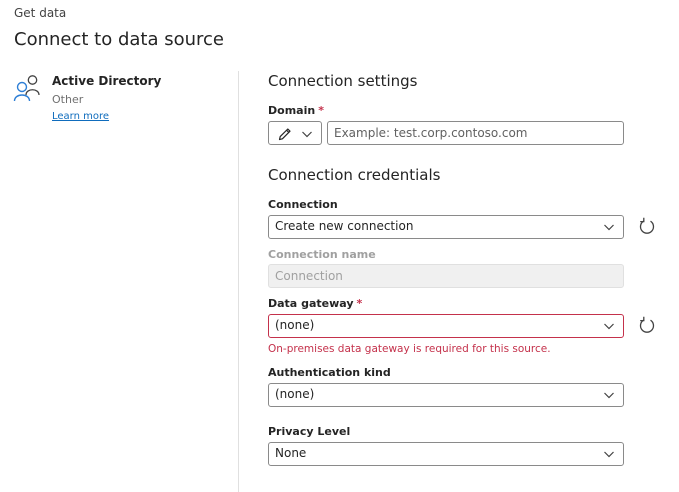  What do you see at coordinates (354, 175) in the screenshot?
I see `connection-credentials-title: Connection credentials` at bounding box center [354, 175].